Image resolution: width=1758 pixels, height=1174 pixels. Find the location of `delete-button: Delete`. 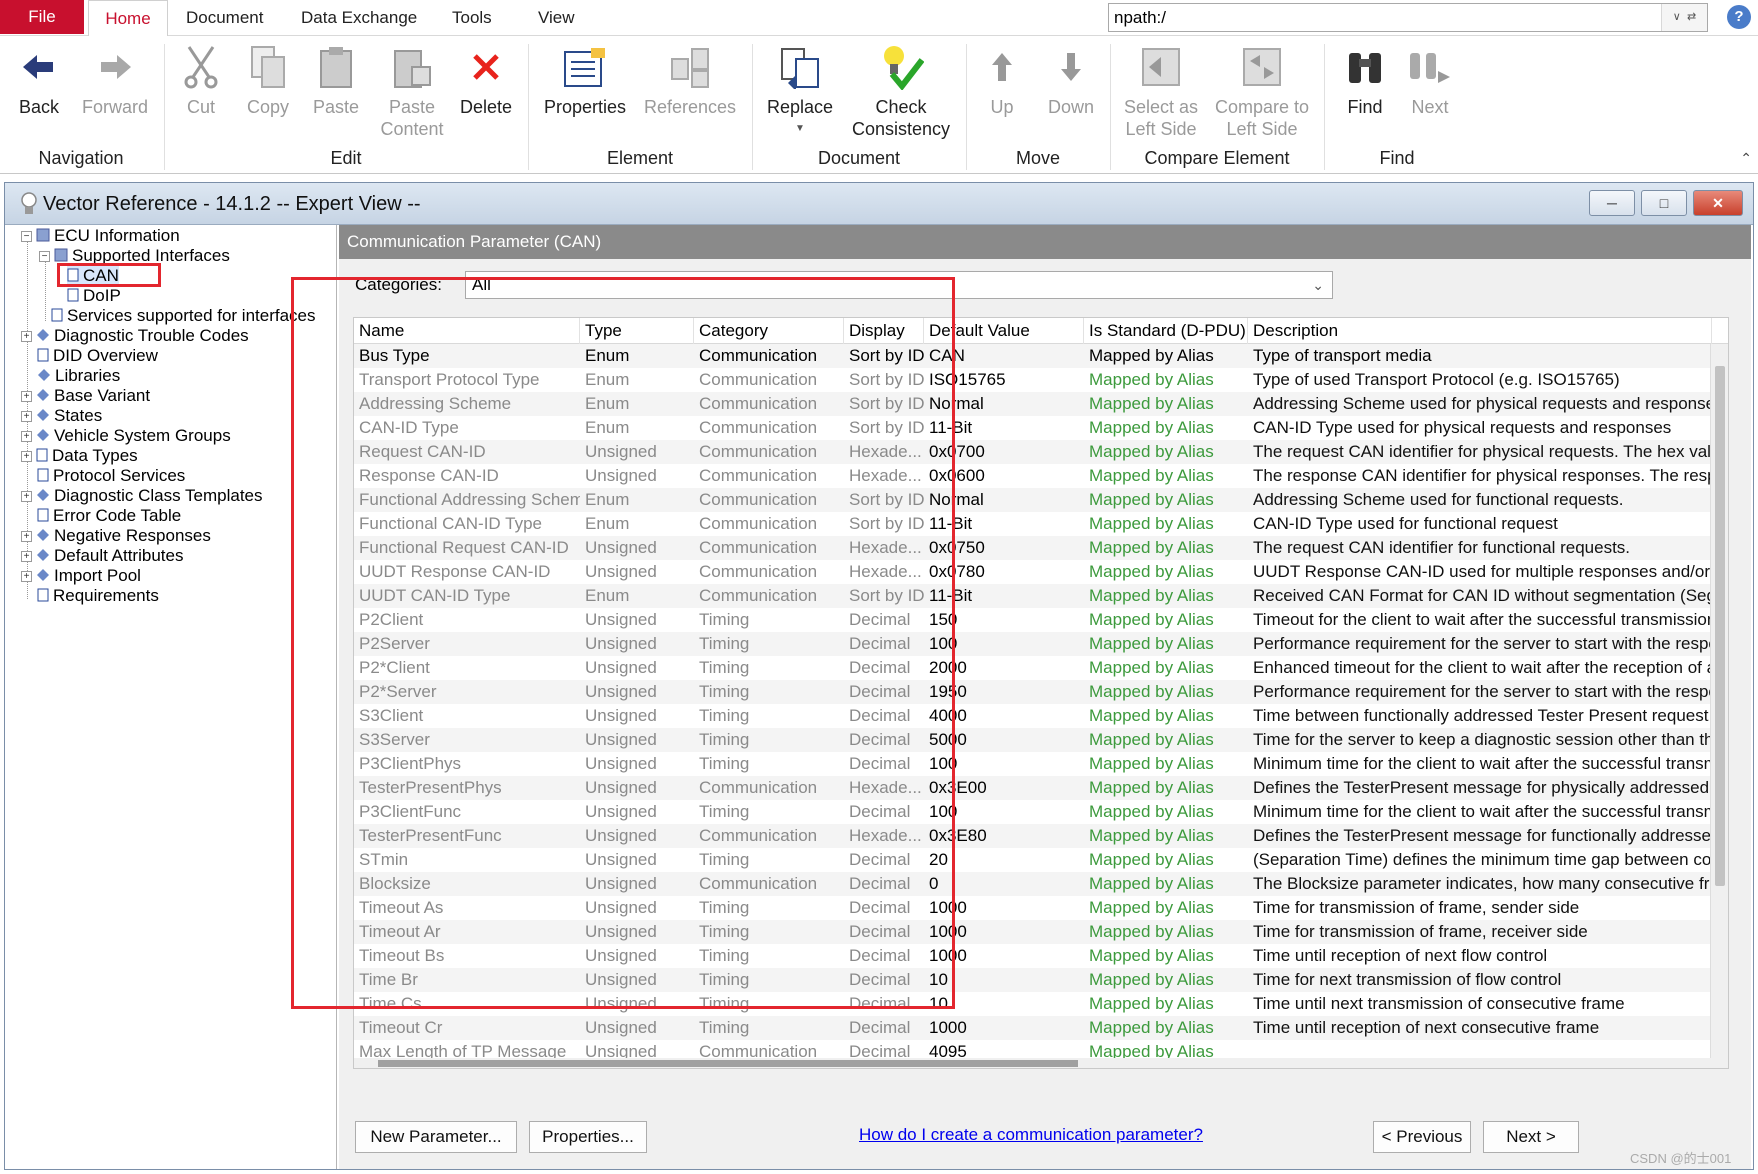

delete-button: Delete is located at coordinates (486, 80).